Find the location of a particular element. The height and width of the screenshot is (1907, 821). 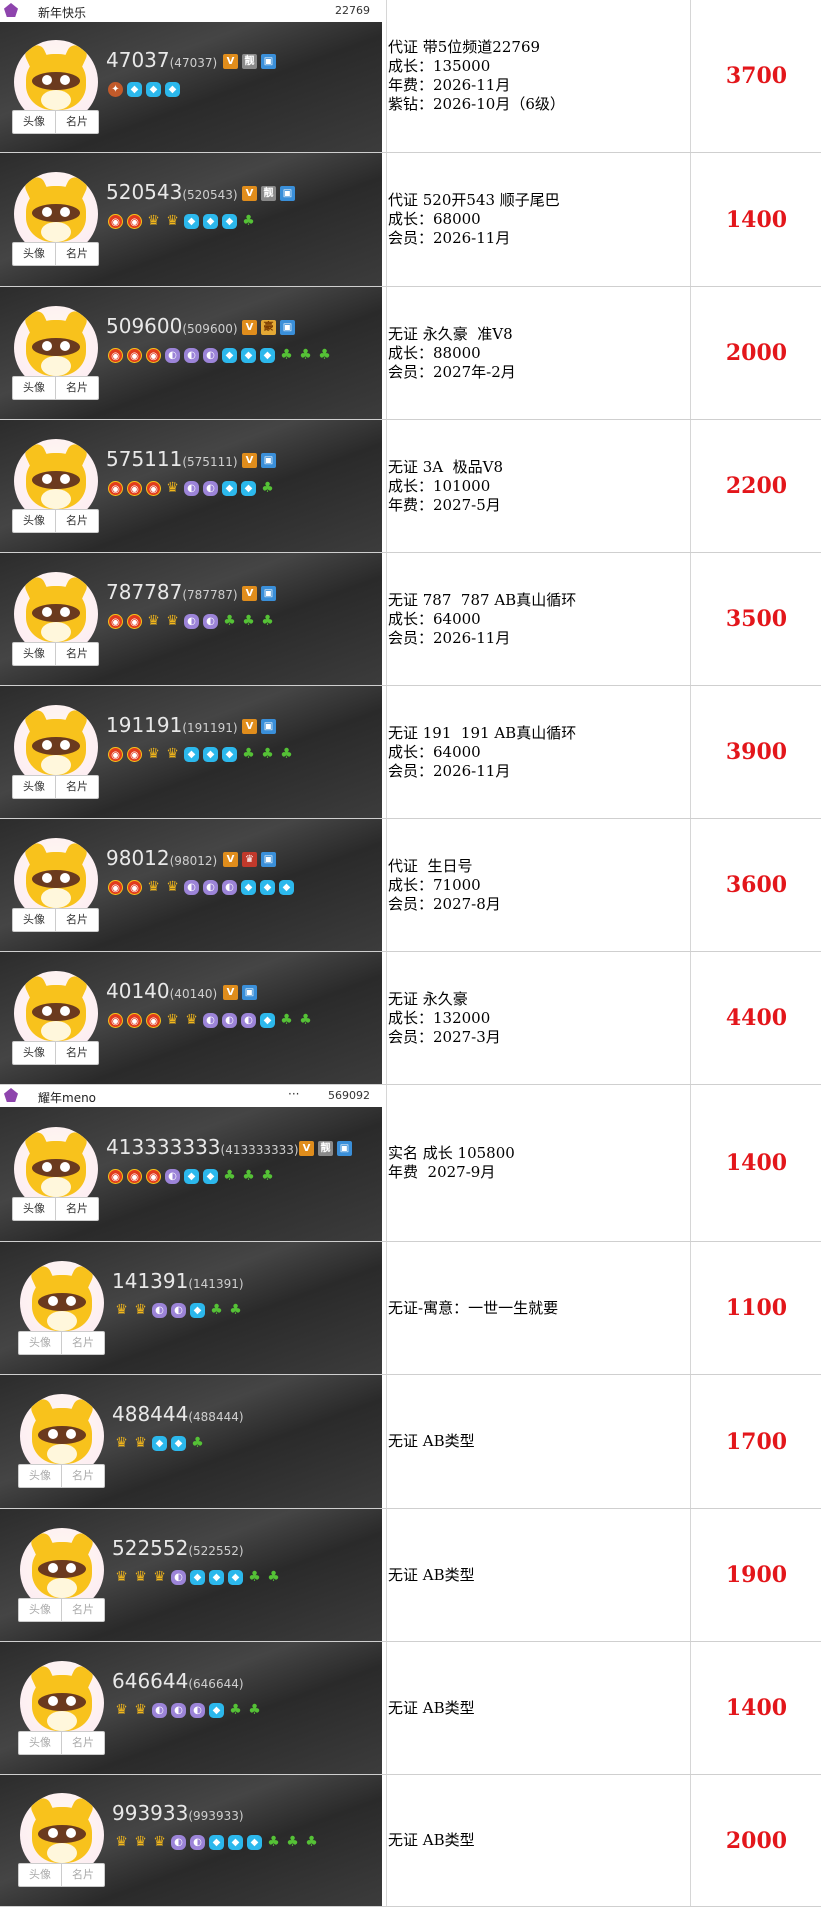

profile-screenshot: 新年快乐 22769 头像 名片 47037(47037) V 靓 ▣ ✦ ◆ ◆ ◆ is located at coordinates (191, 76).